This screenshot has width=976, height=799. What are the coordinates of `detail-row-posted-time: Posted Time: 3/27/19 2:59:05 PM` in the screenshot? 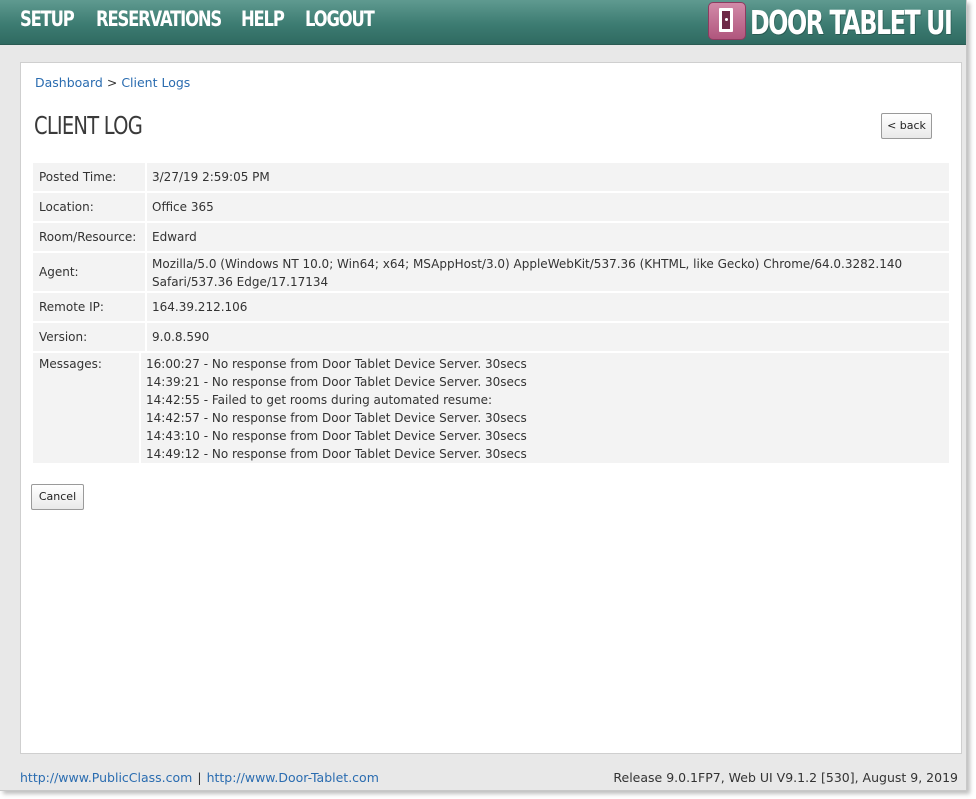 It's located at (491, 177).